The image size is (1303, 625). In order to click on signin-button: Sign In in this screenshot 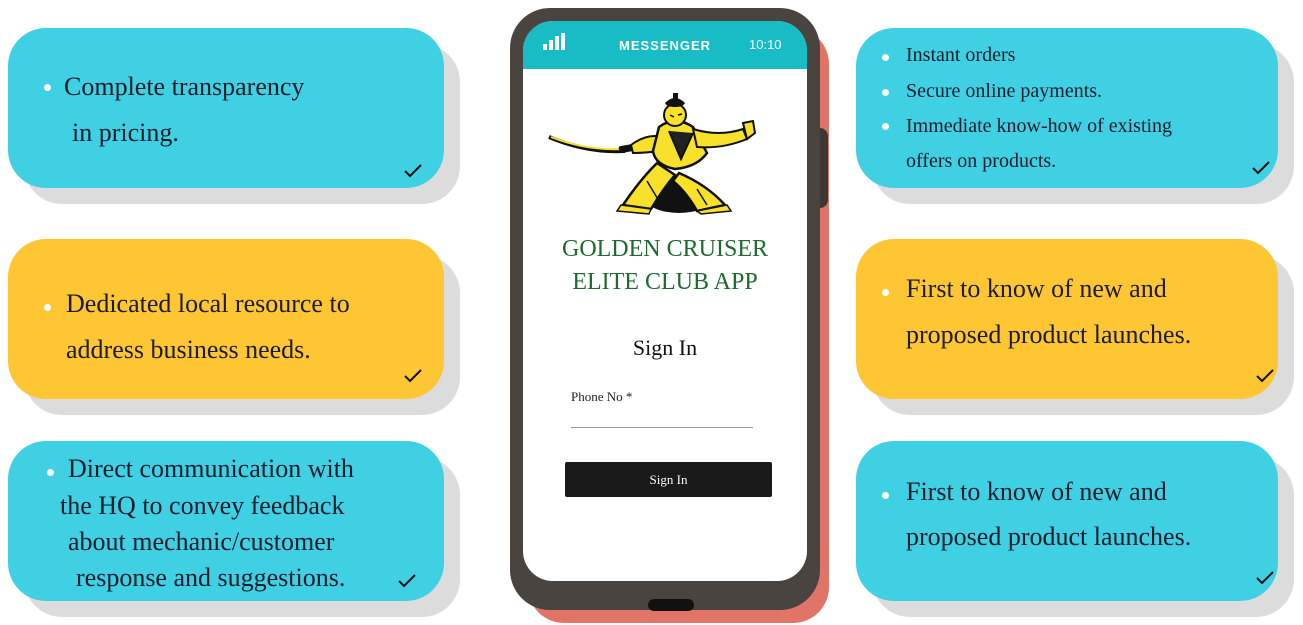, I will do `click(668, 479)`.